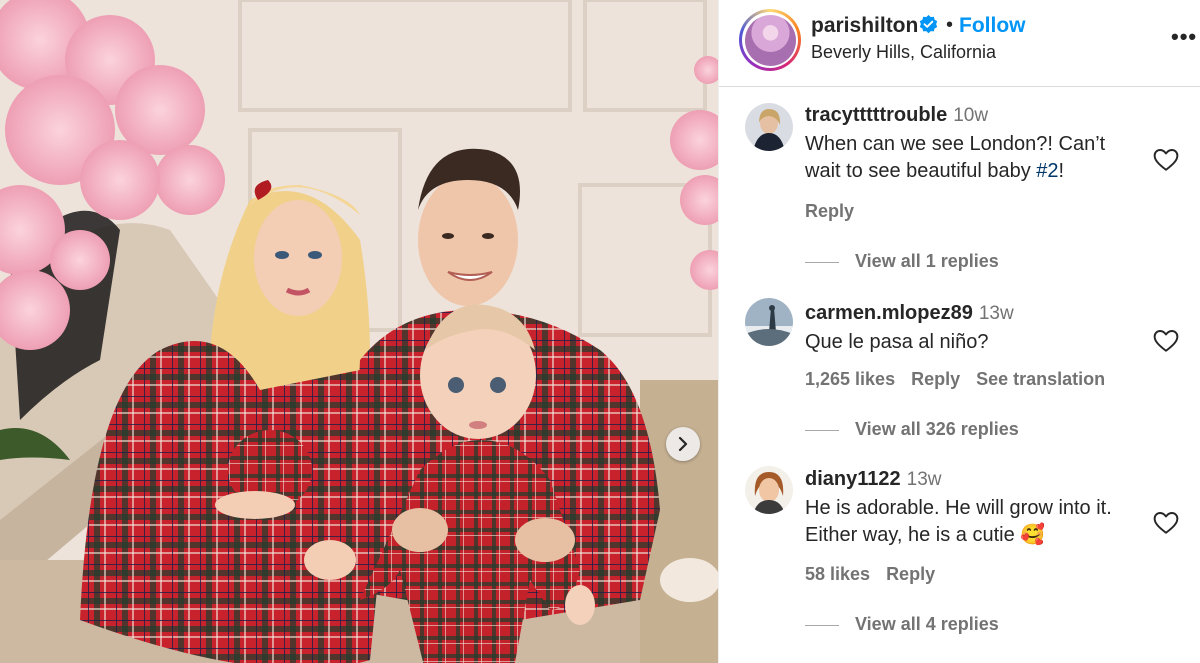 Image resolution: width=1200 pixels, height=663 pixels. Describe the element at coordinates (937, 429) in the screenshot. I see `view-replies-label: View all 326 replies` at that location.